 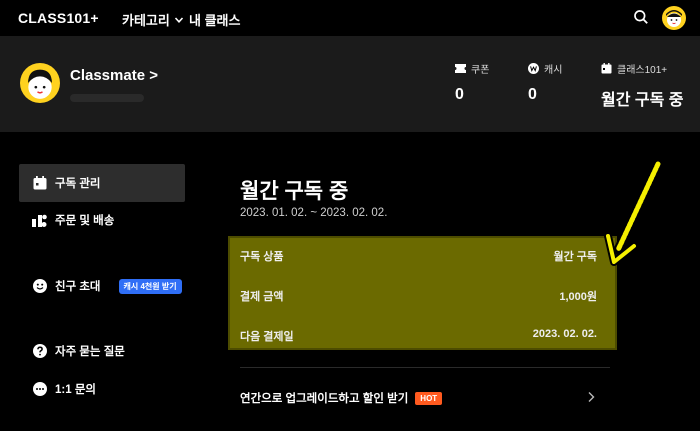 What do you see at coordinates (642, 85) in the screenshot?
I see `subscription-stat: 클래스101+ 월간 구독 중` at bounding box center [642, 85].